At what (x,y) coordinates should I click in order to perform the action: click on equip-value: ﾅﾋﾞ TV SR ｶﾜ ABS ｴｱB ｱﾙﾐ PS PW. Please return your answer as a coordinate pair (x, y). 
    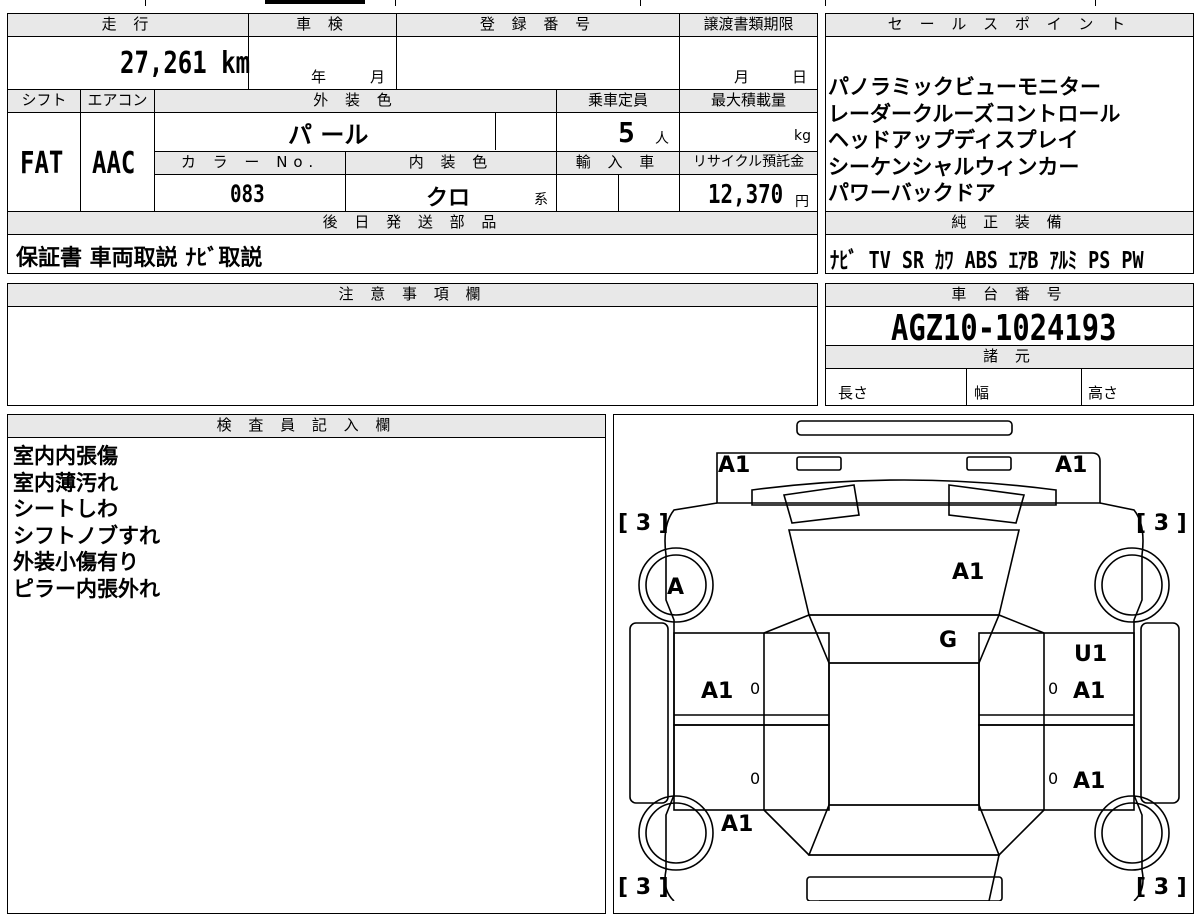
    Looking at the image, I should click on (987, 261).